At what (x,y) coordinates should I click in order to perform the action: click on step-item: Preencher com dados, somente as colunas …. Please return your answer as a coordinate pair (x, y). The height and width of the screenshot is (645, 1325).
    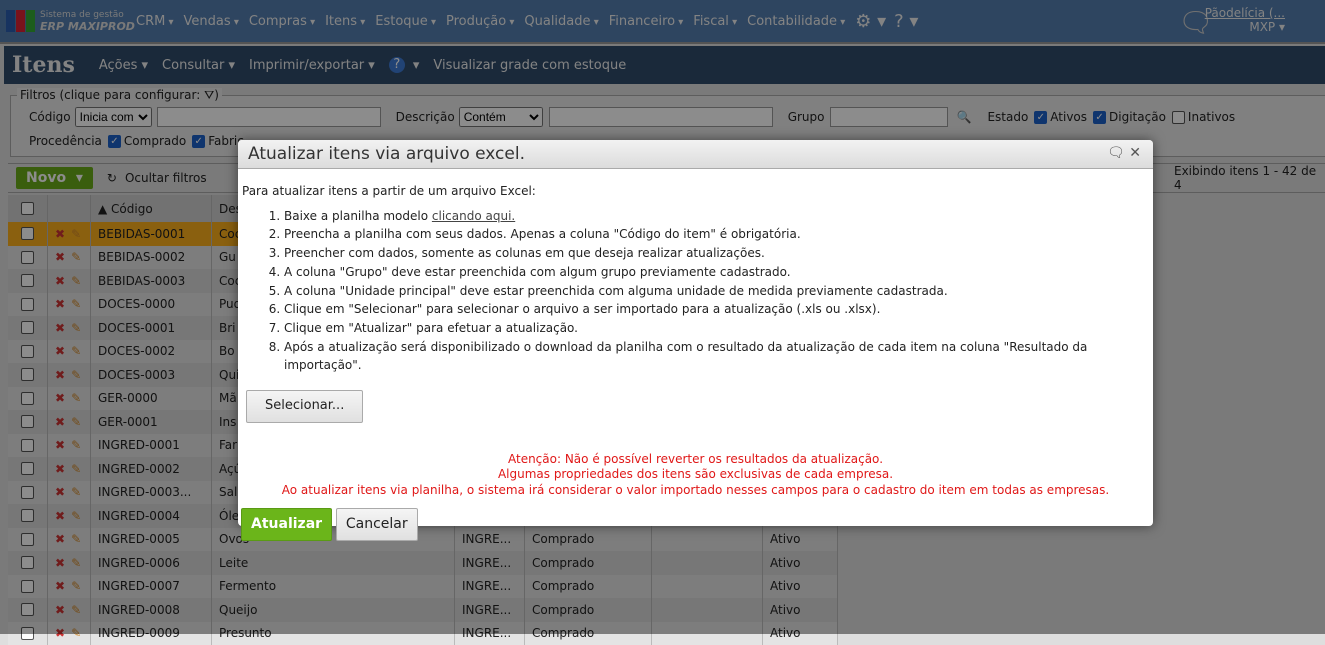
    Looking at the image, I should click on (716, 253).